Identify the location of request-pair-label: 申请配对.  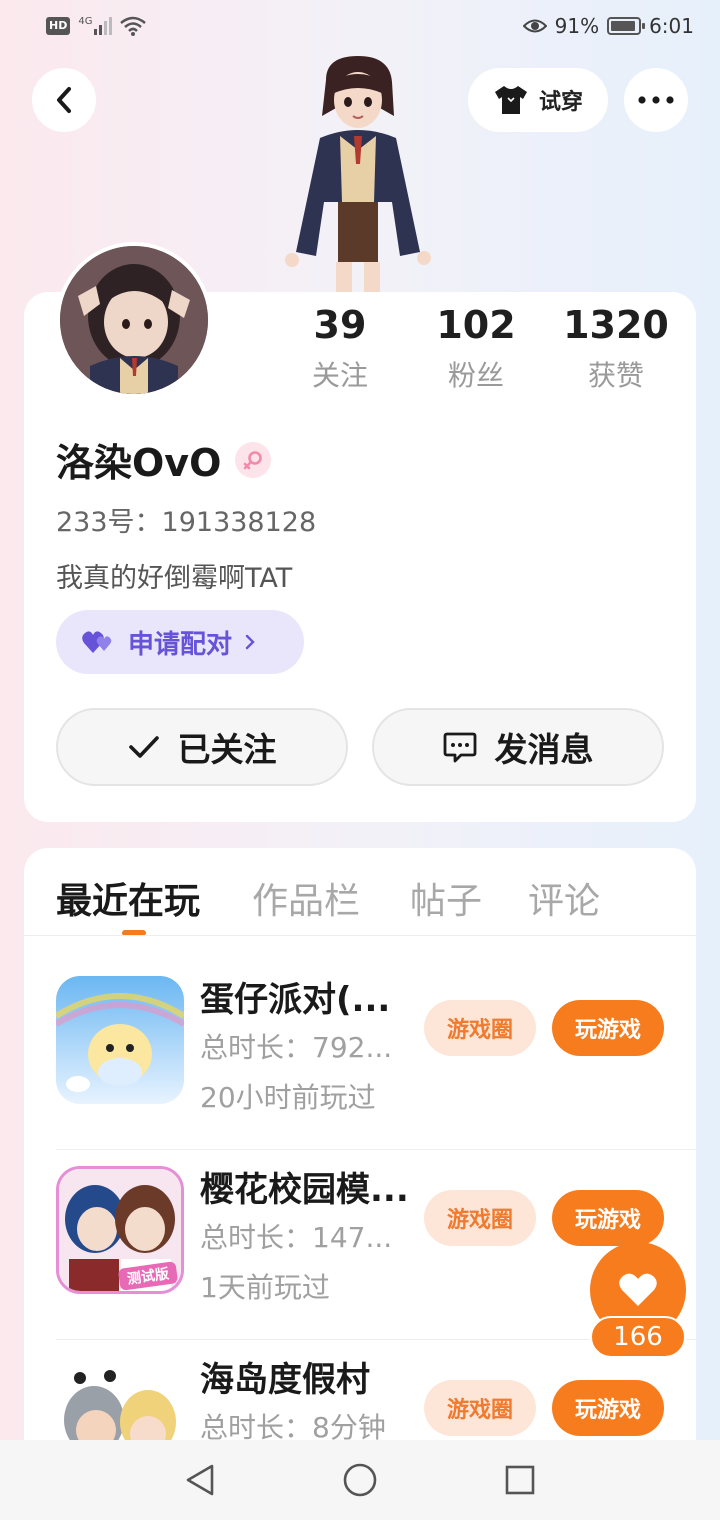
(180, 644).